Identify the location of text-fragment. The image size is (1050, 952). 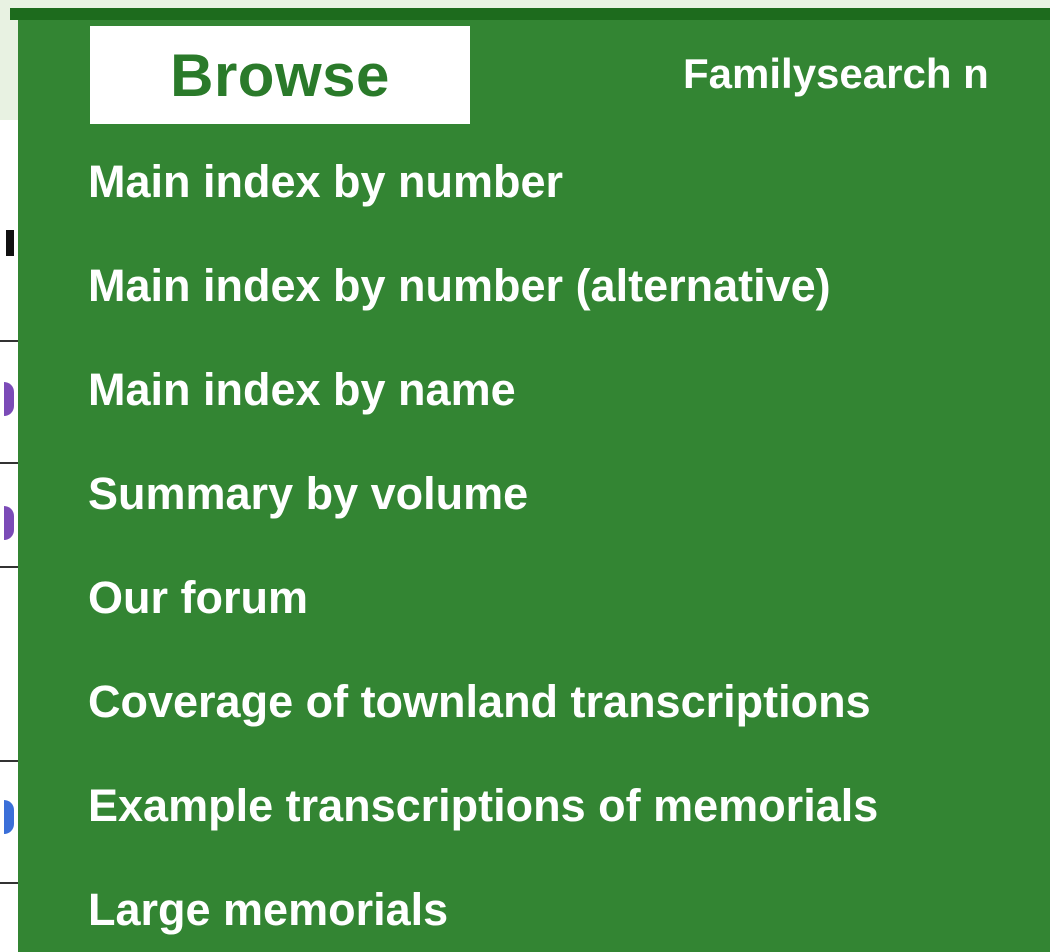
(10, 243).